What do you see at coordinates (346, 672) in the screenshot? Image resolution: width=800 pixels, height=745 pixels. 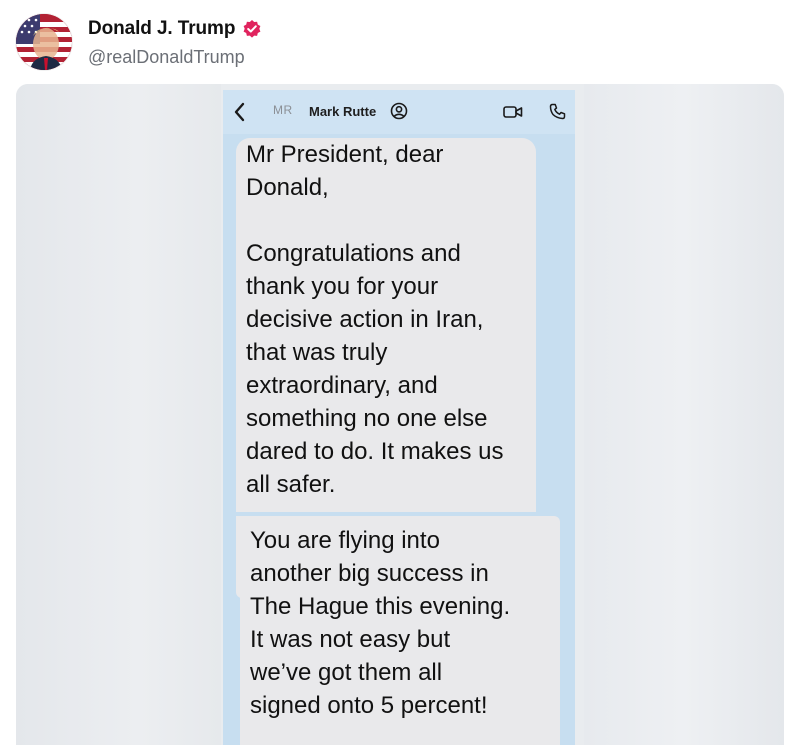 I see `message-2-line: we’ve got them all` at bounding box center [346, 672].